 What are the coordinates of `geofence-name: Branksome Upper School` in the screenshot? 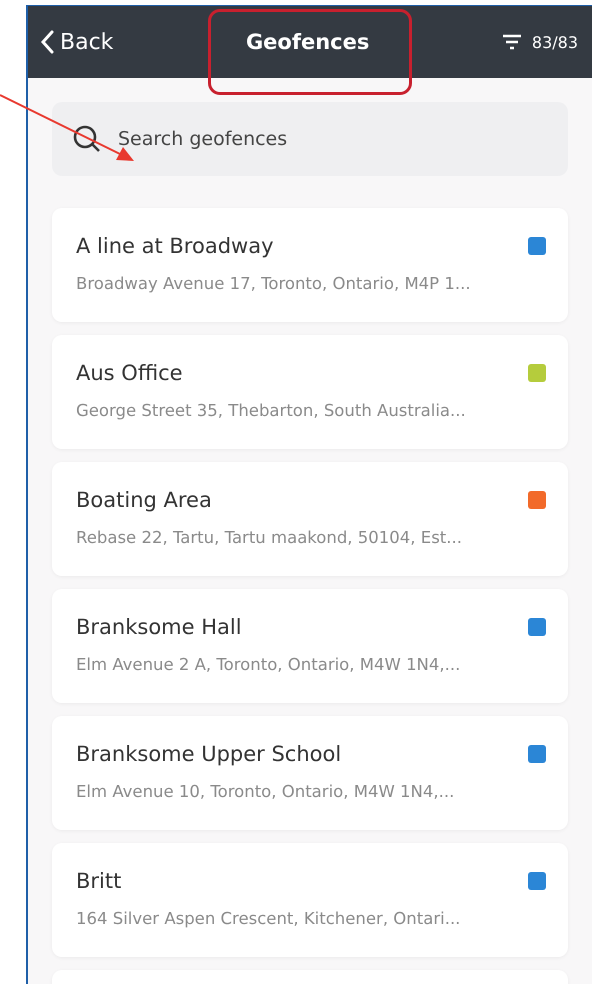 It's located at (209, 754).